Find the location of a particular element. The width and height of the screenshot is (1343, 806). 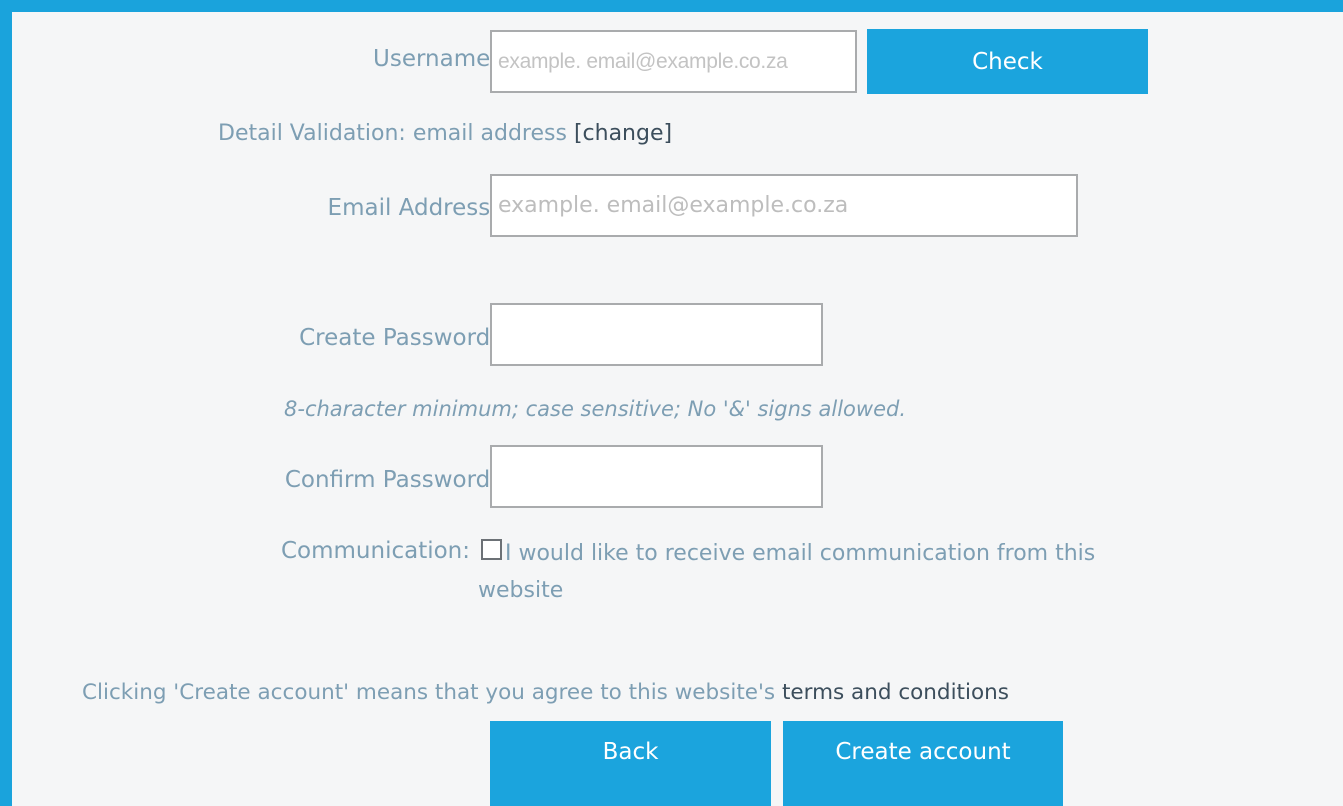

email-communication-checkbox is located at coordinates (491, 549).